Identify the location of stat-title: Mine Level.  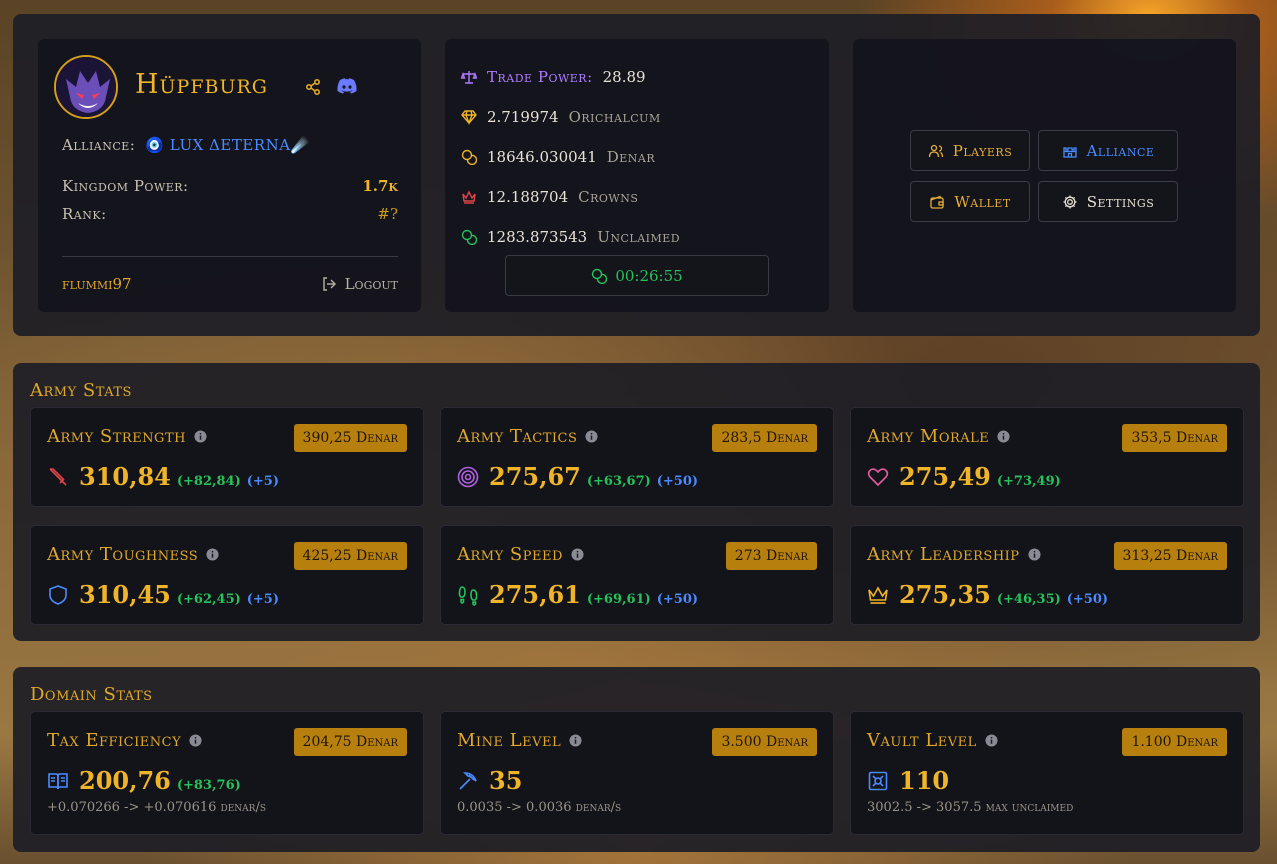
(519, 740).